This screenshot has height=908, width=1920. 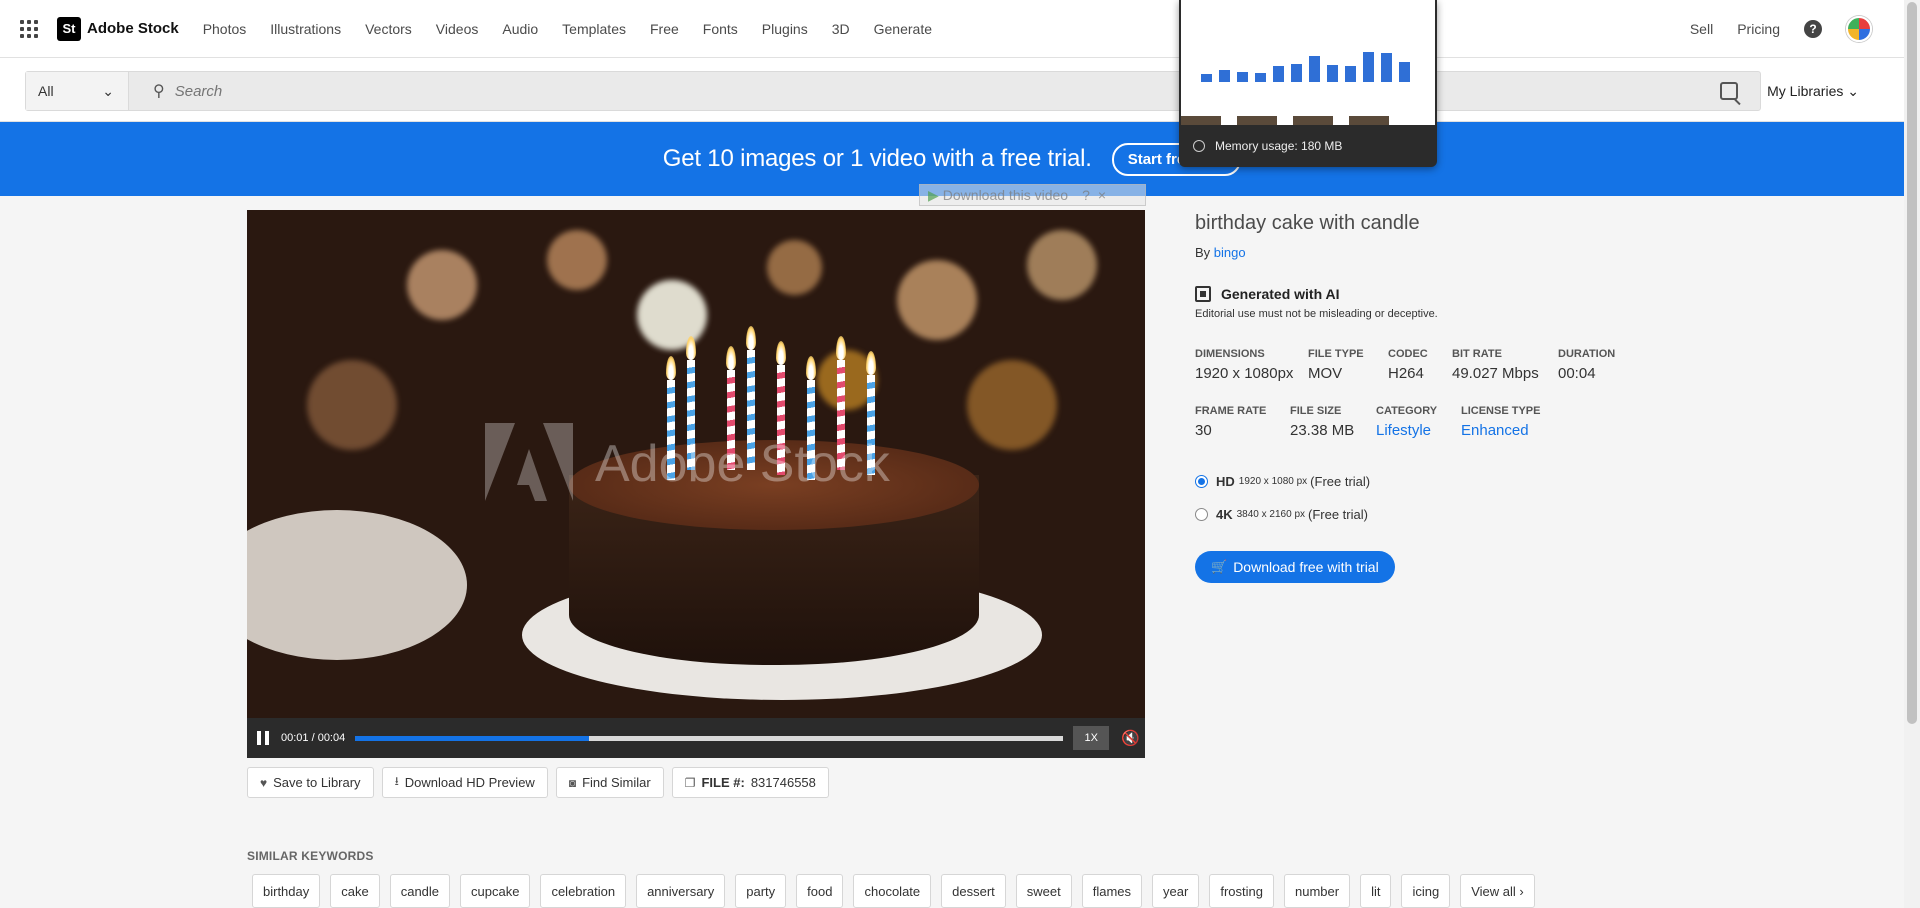 What do you see at coordinates (1282, 481) in the screenshot?
I see `option-hd: HD 1920 x 1080 px (Free trial)` at bounding box center [1282, 481].